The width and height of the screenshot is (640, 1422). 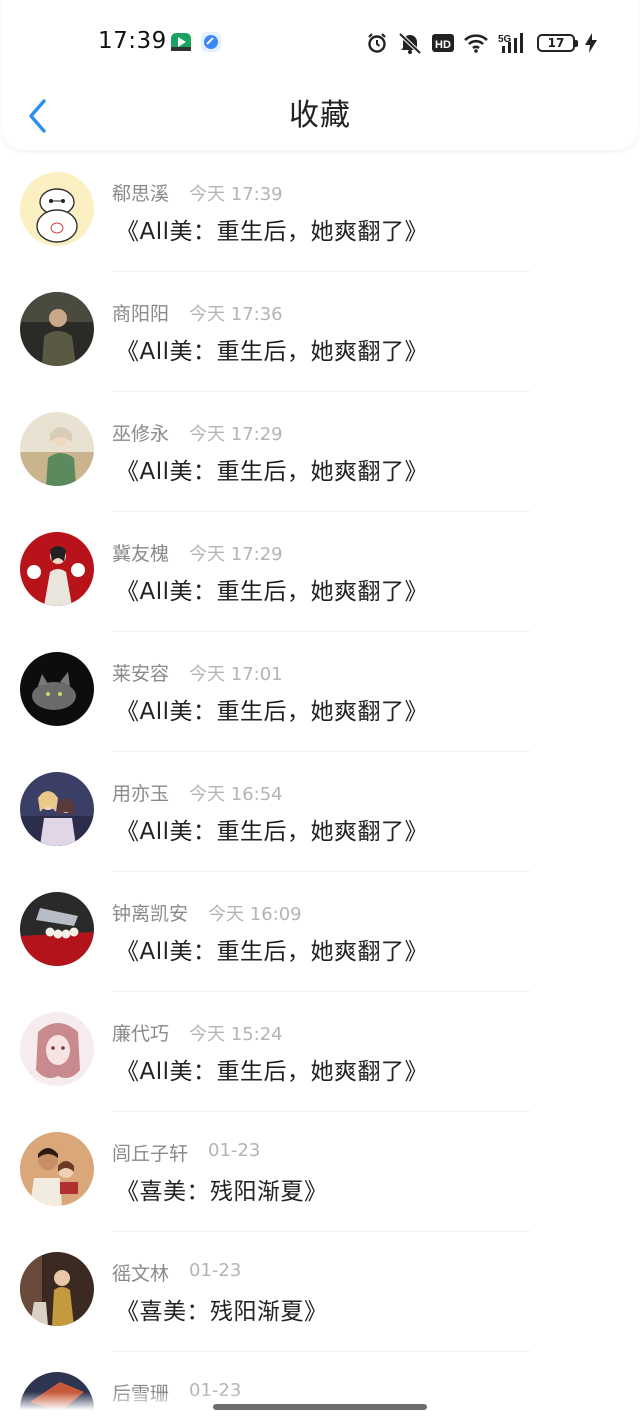 I want to click on video-app-icon, so click(x=181, y=42).